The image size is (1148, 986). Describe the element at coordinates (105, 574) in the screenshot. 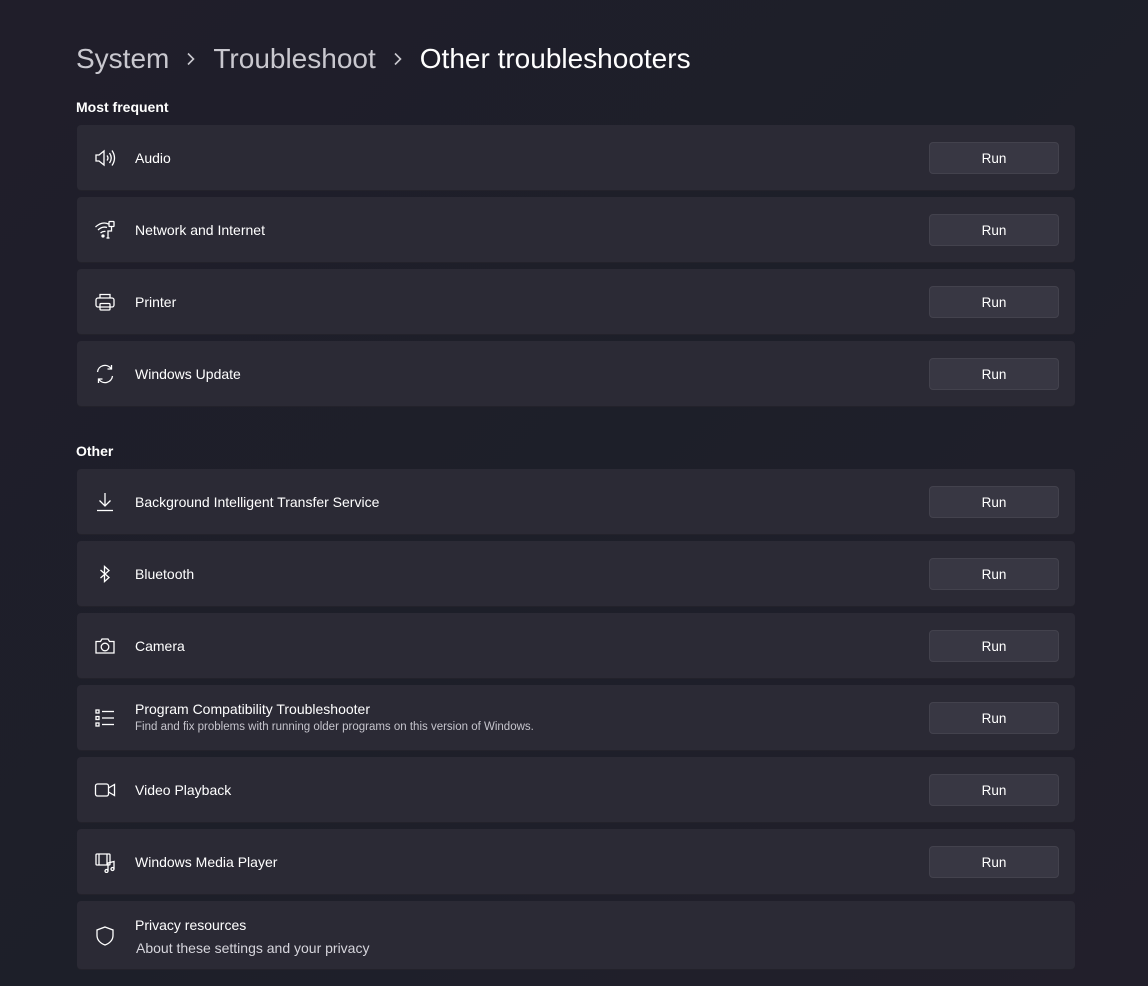

I see `bluetooth-icon` at that location.